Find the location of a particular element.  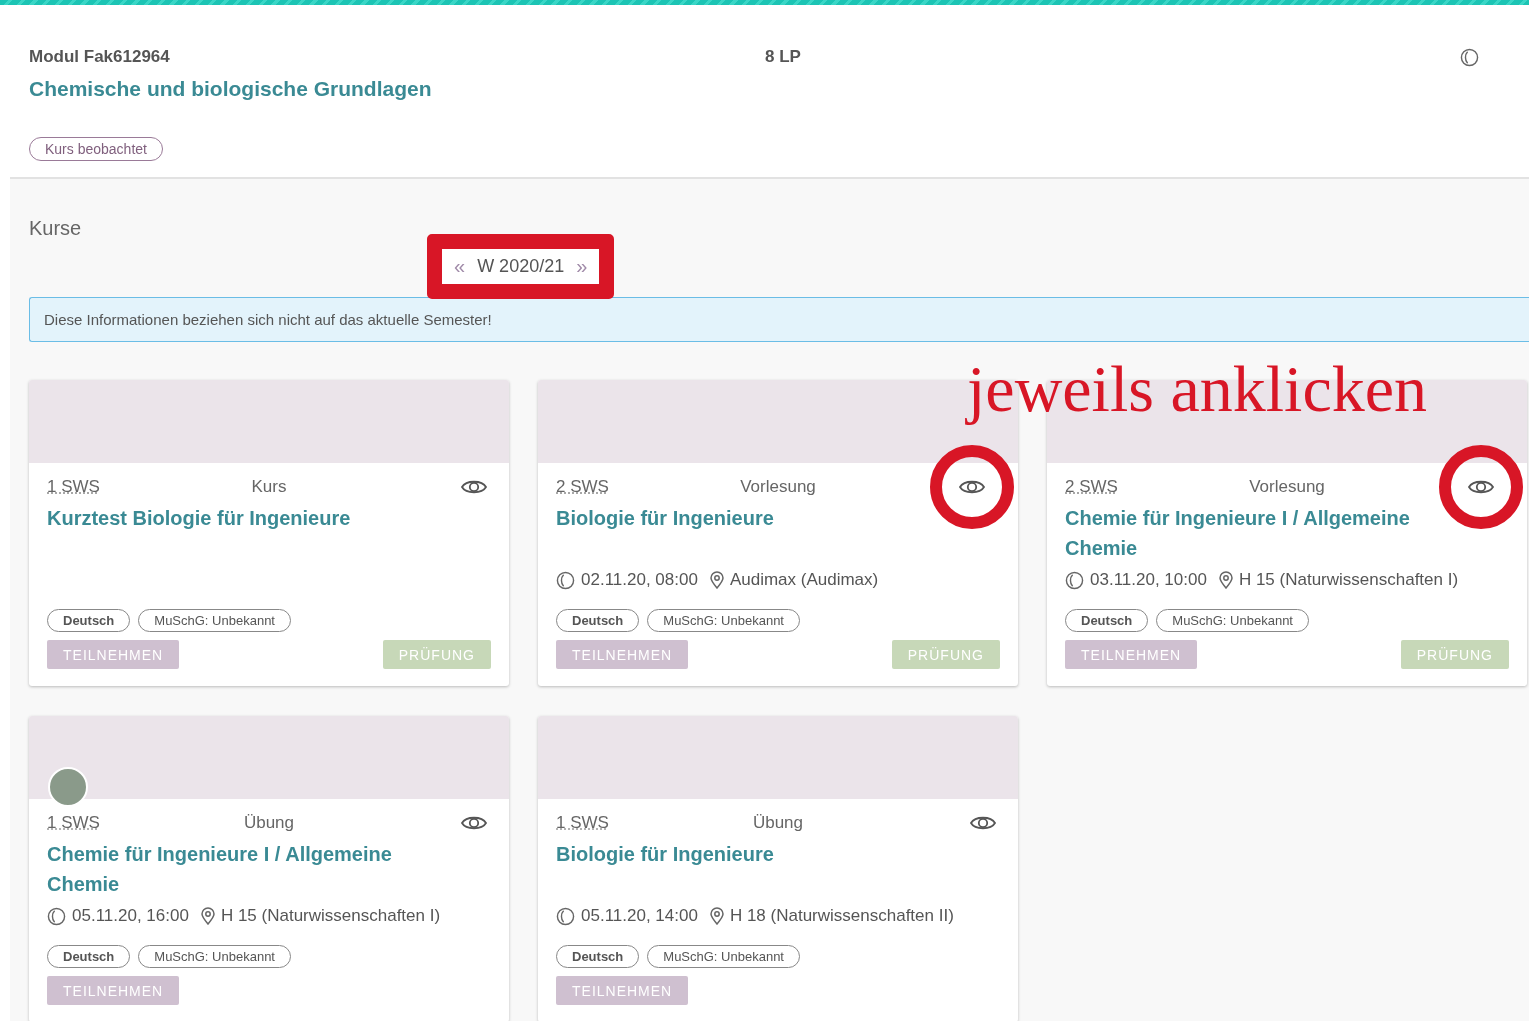

course-date: 05.11.20, 14:00 is located at coordinates (639, 916).